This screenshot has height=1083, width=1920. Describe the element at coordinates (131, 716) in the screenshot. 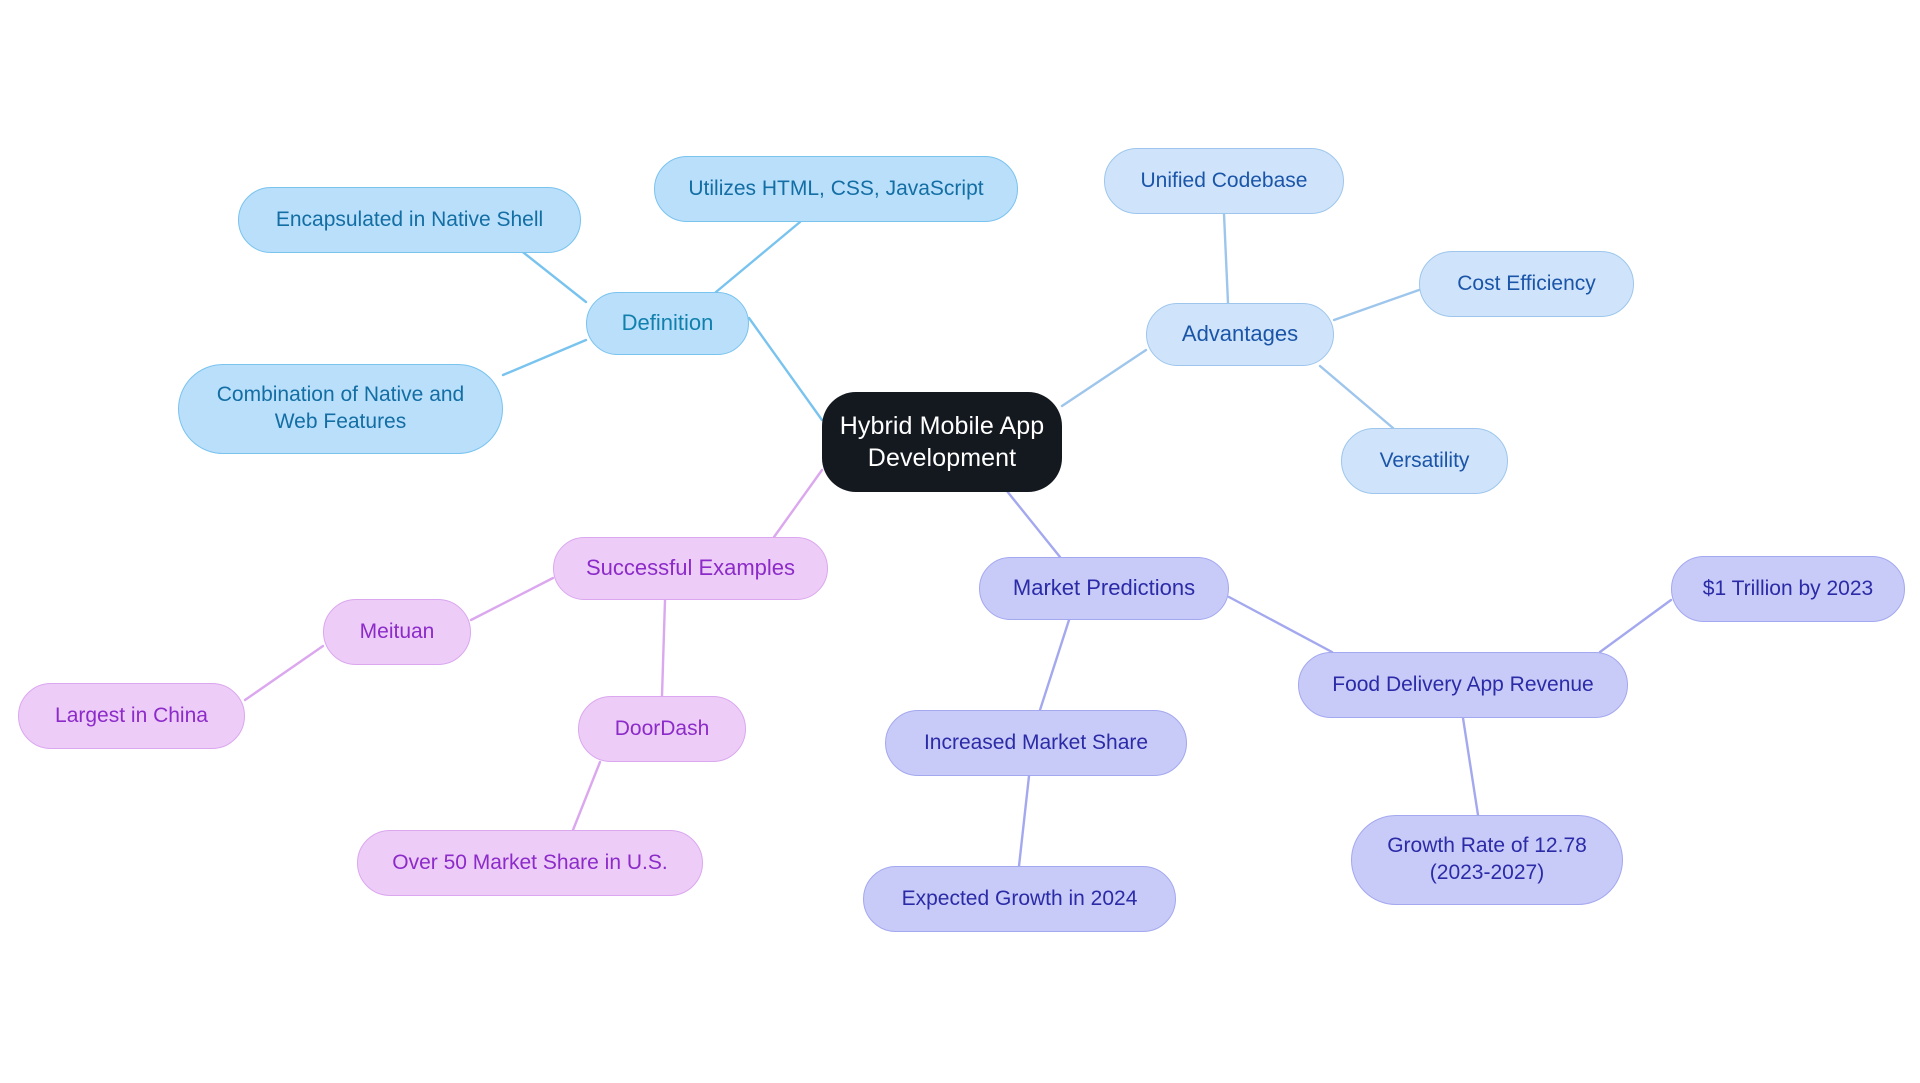

I see `child-node-largest-in-china: Largest in China` at that location.